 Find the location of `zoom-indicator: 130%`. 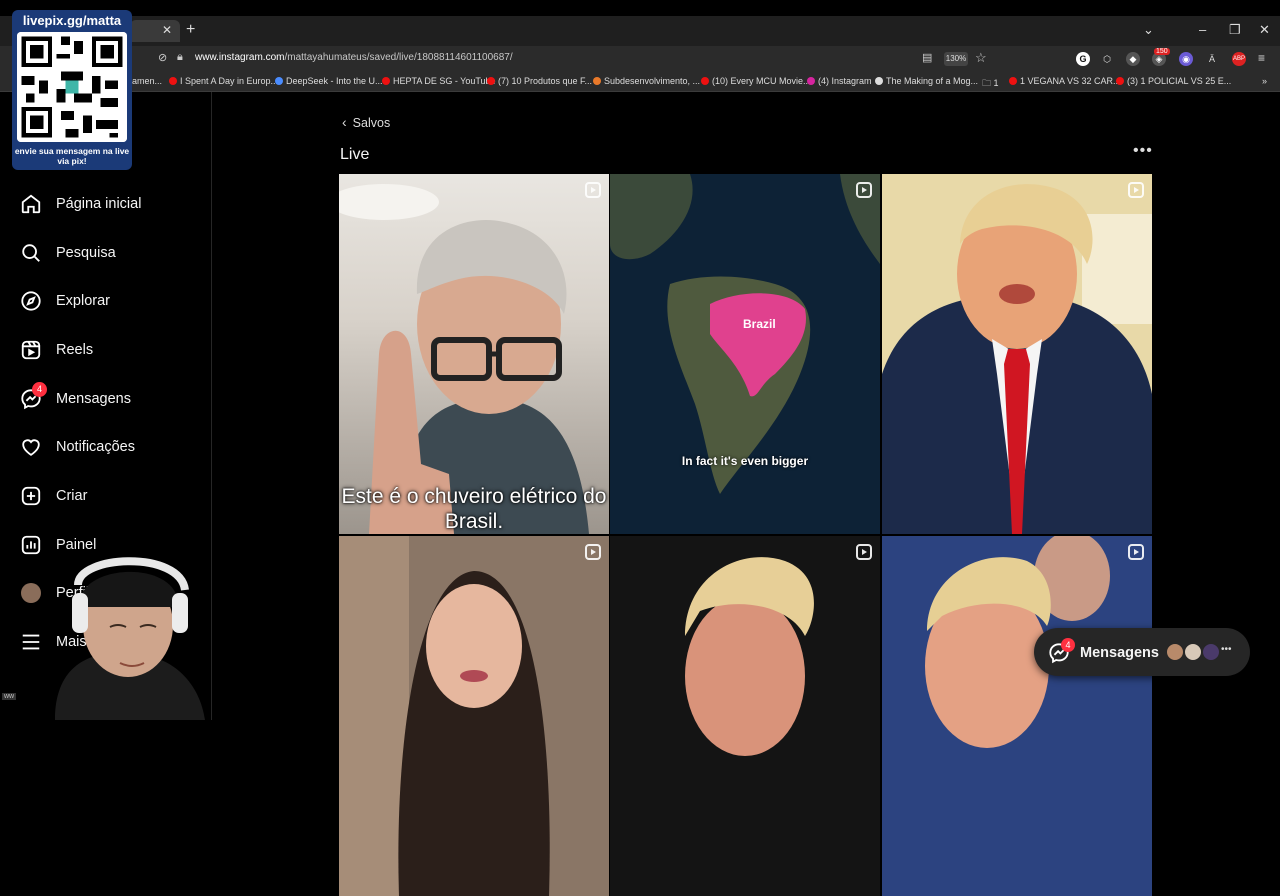

zoom-indicator: 130% is located at coordinates (956, 59).